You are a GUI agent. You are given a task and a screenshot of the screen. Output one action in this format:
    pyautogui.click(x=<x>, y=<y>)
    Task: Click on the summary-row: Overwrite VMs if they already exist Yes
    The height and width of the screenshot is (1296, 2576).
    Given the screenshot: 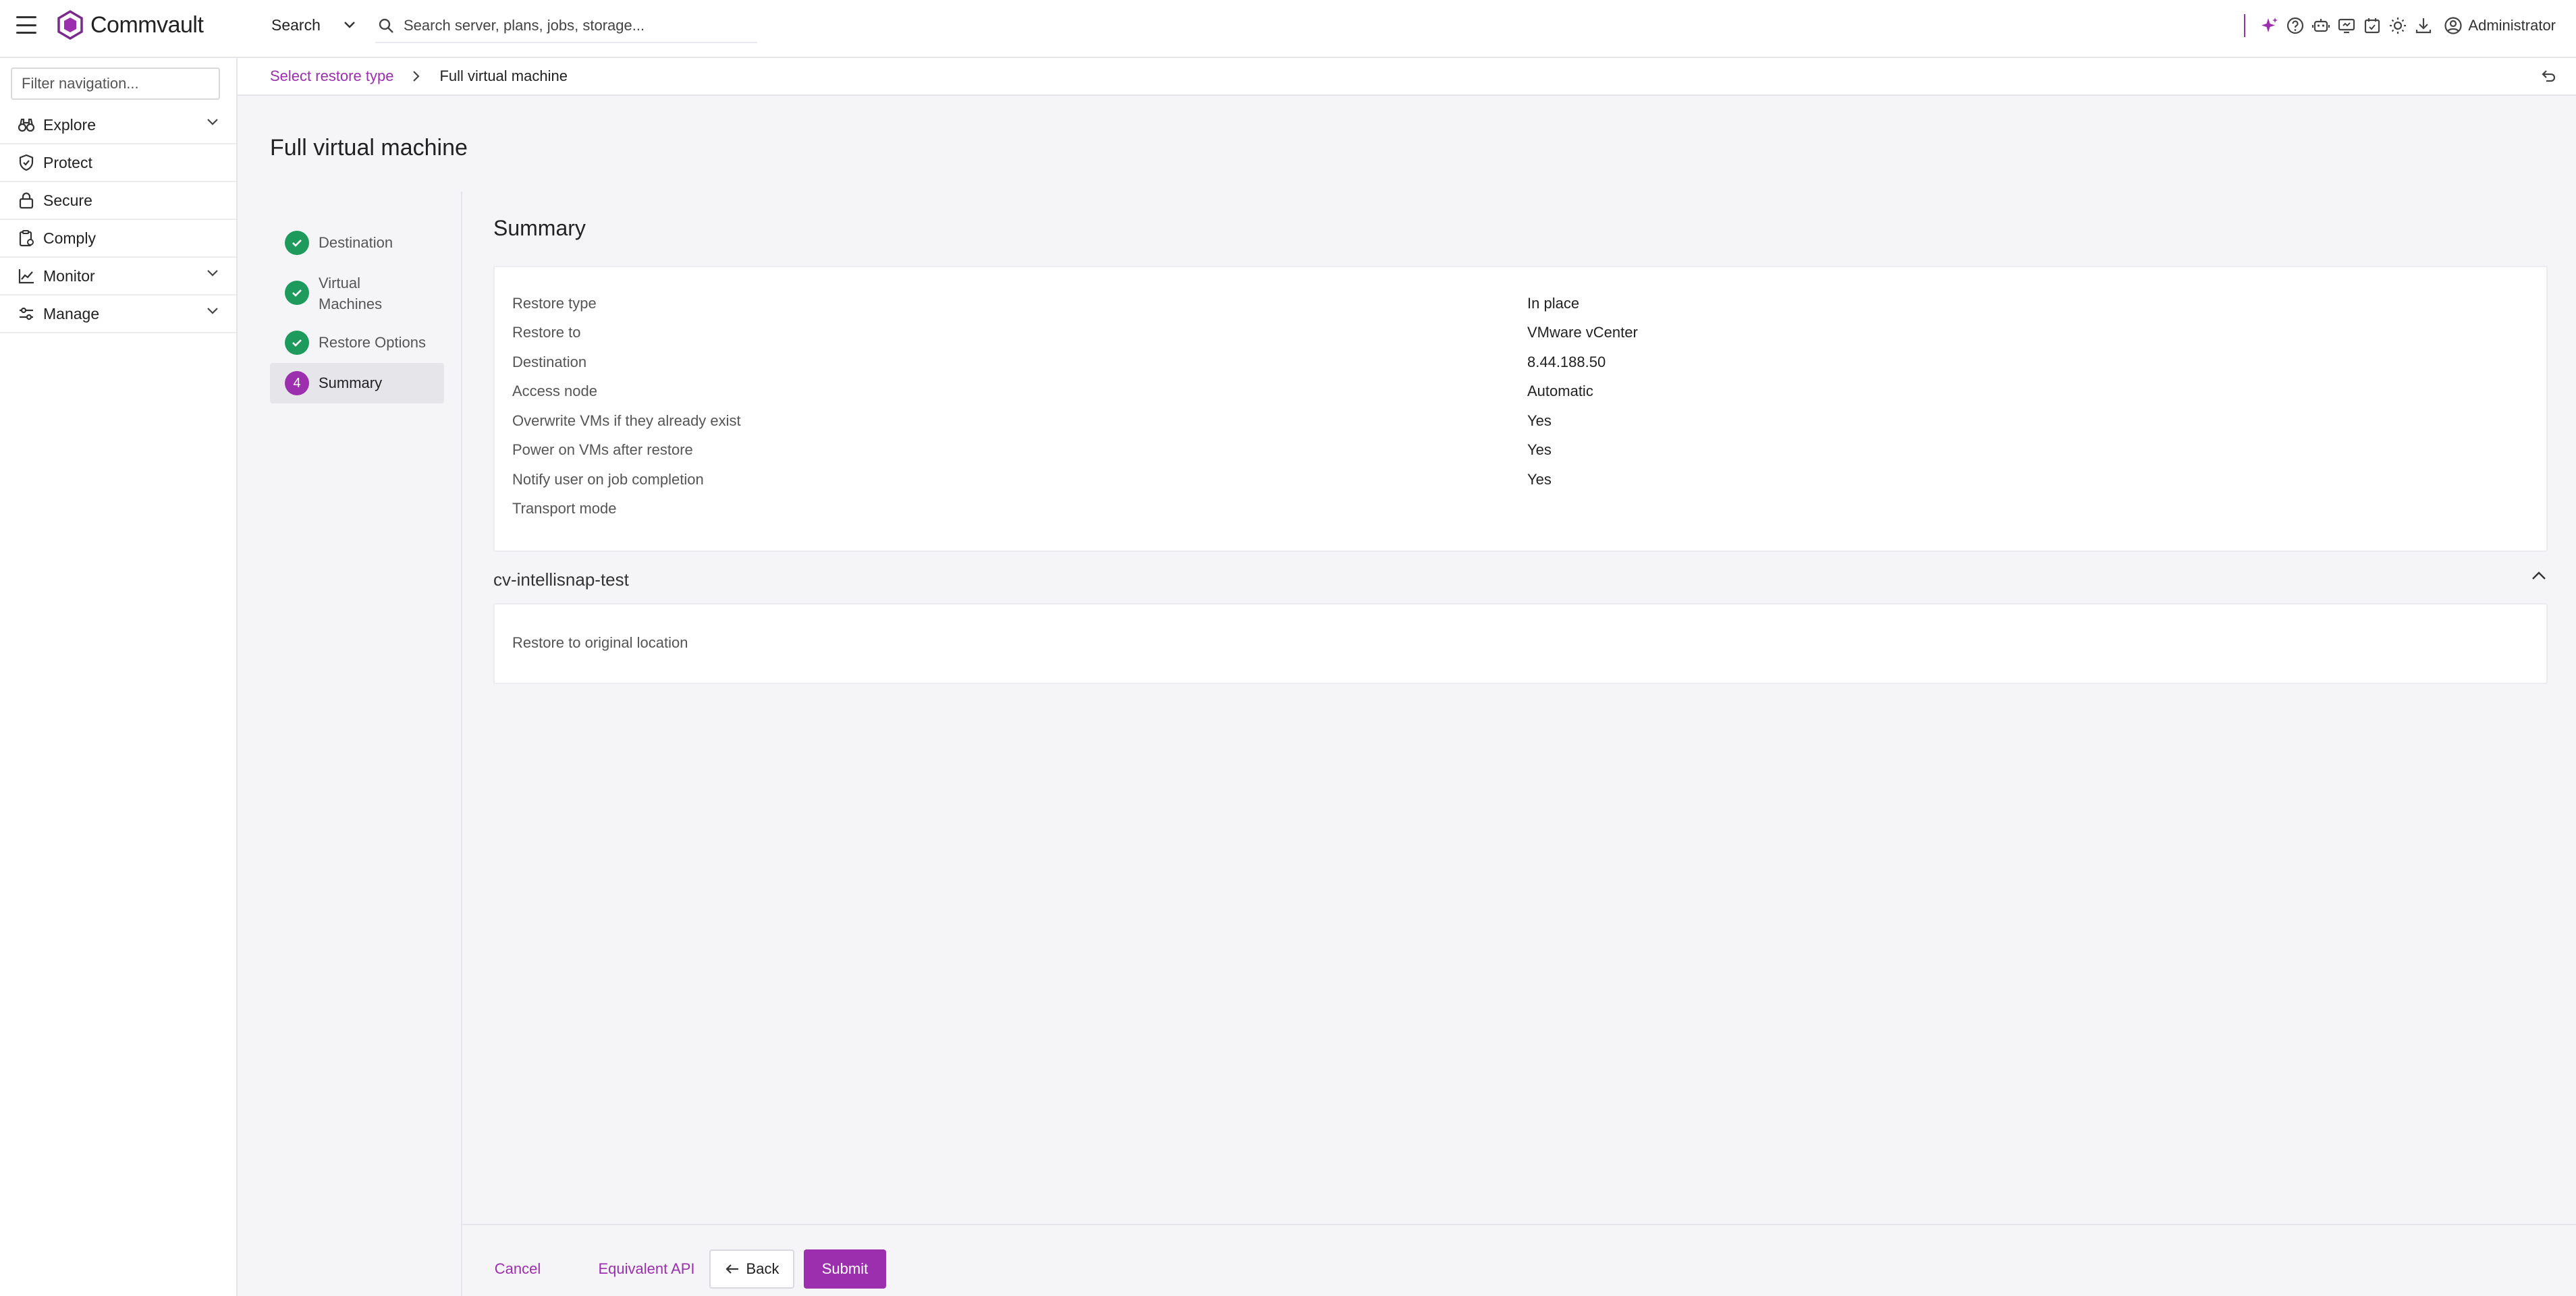 What is the action you would take?
    pyautogui.click(x=1520, y=421)
    